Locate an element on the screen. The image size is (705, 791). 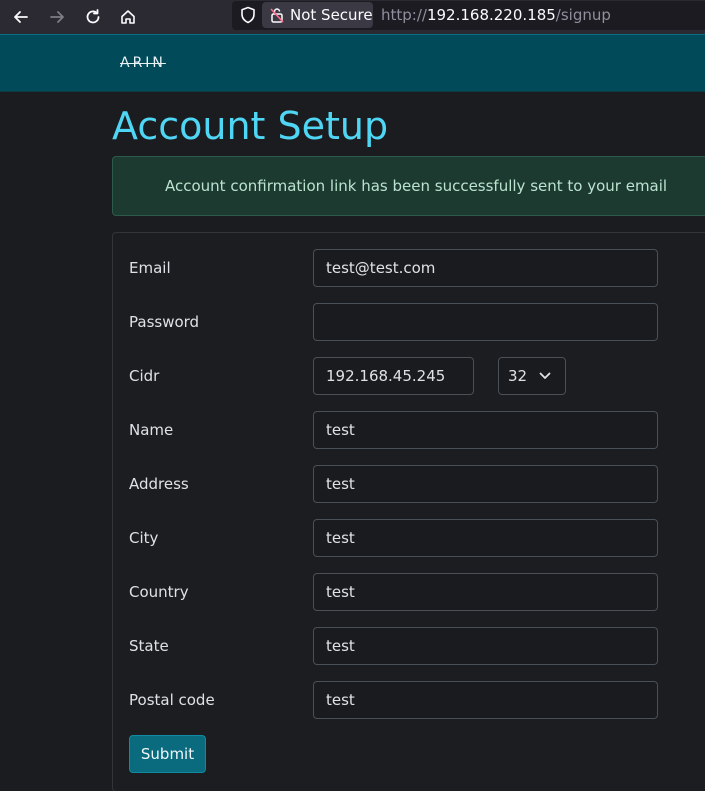
postal-code-label: Postal code is located at coordinates (172, 700).